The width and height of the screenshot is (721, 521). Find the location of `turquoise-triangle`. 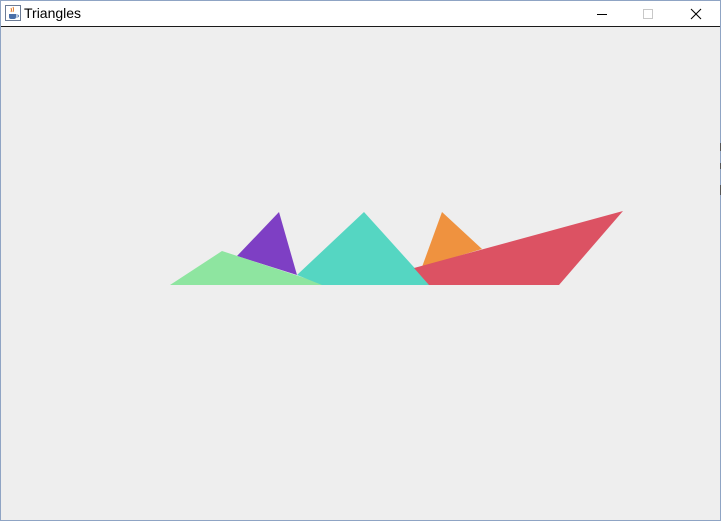

turquoise-triangle is located at coordinates (363, 248).